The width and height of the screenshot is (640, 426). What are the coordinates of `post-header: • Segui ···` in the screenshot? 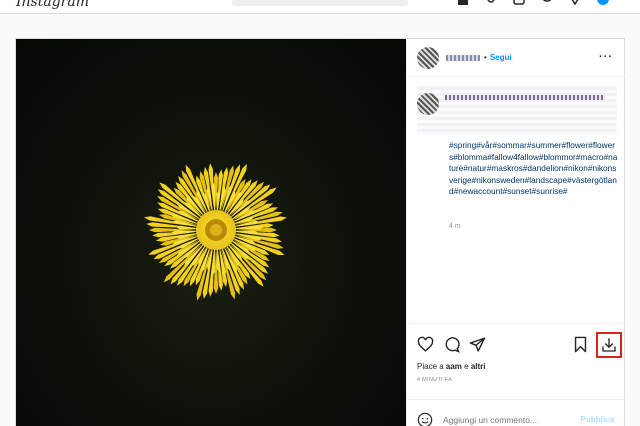 It's located at (516, 58).